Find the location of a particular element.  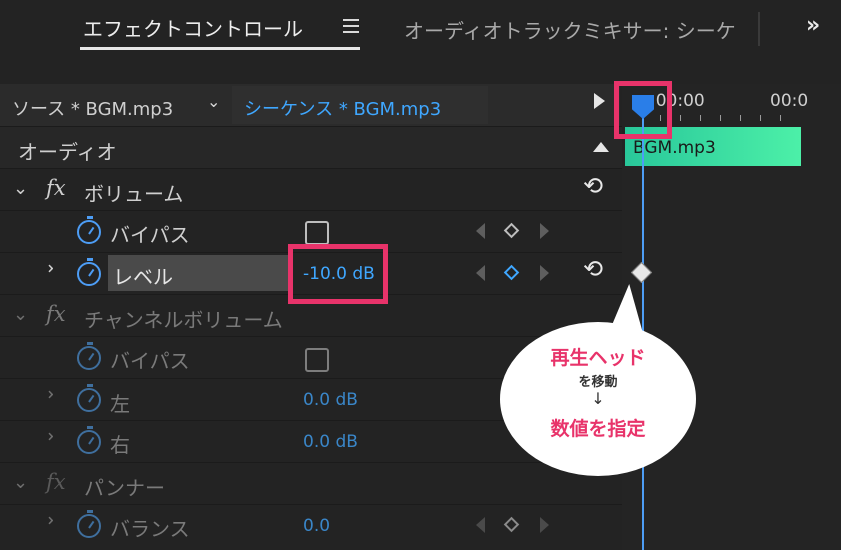

level-label: レベル is located at coordinates (143, 277).